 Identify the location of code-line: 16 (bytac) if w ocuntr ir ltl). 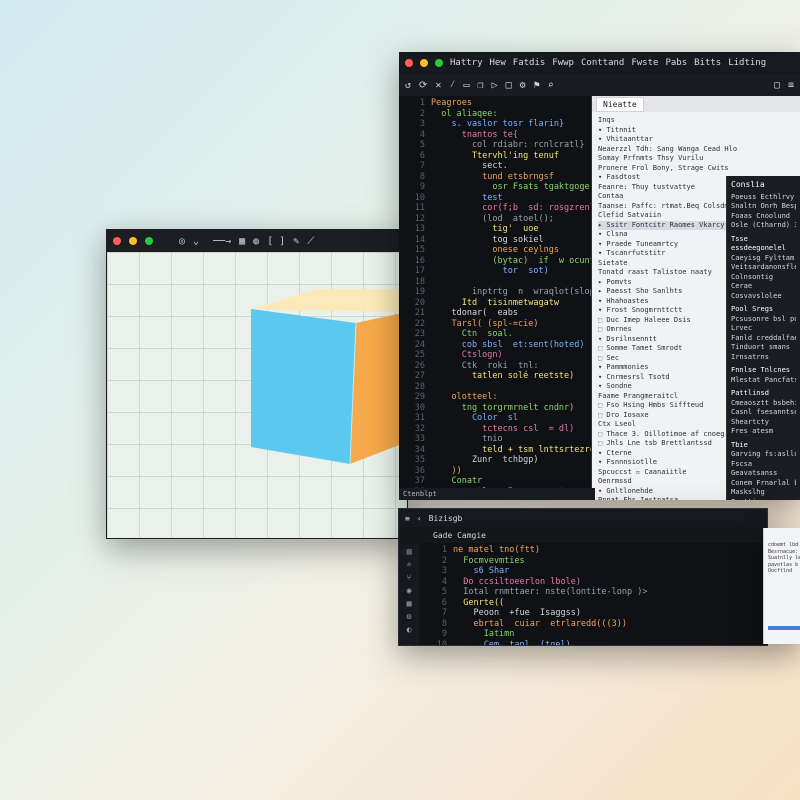
(495, 261).